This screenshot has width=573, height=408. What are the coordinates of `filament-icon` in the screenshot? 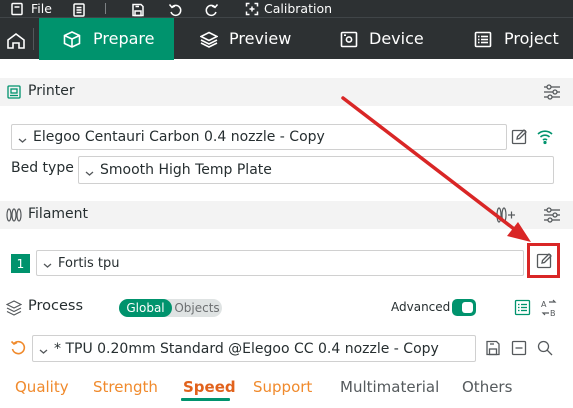 It's located at (14, 217).